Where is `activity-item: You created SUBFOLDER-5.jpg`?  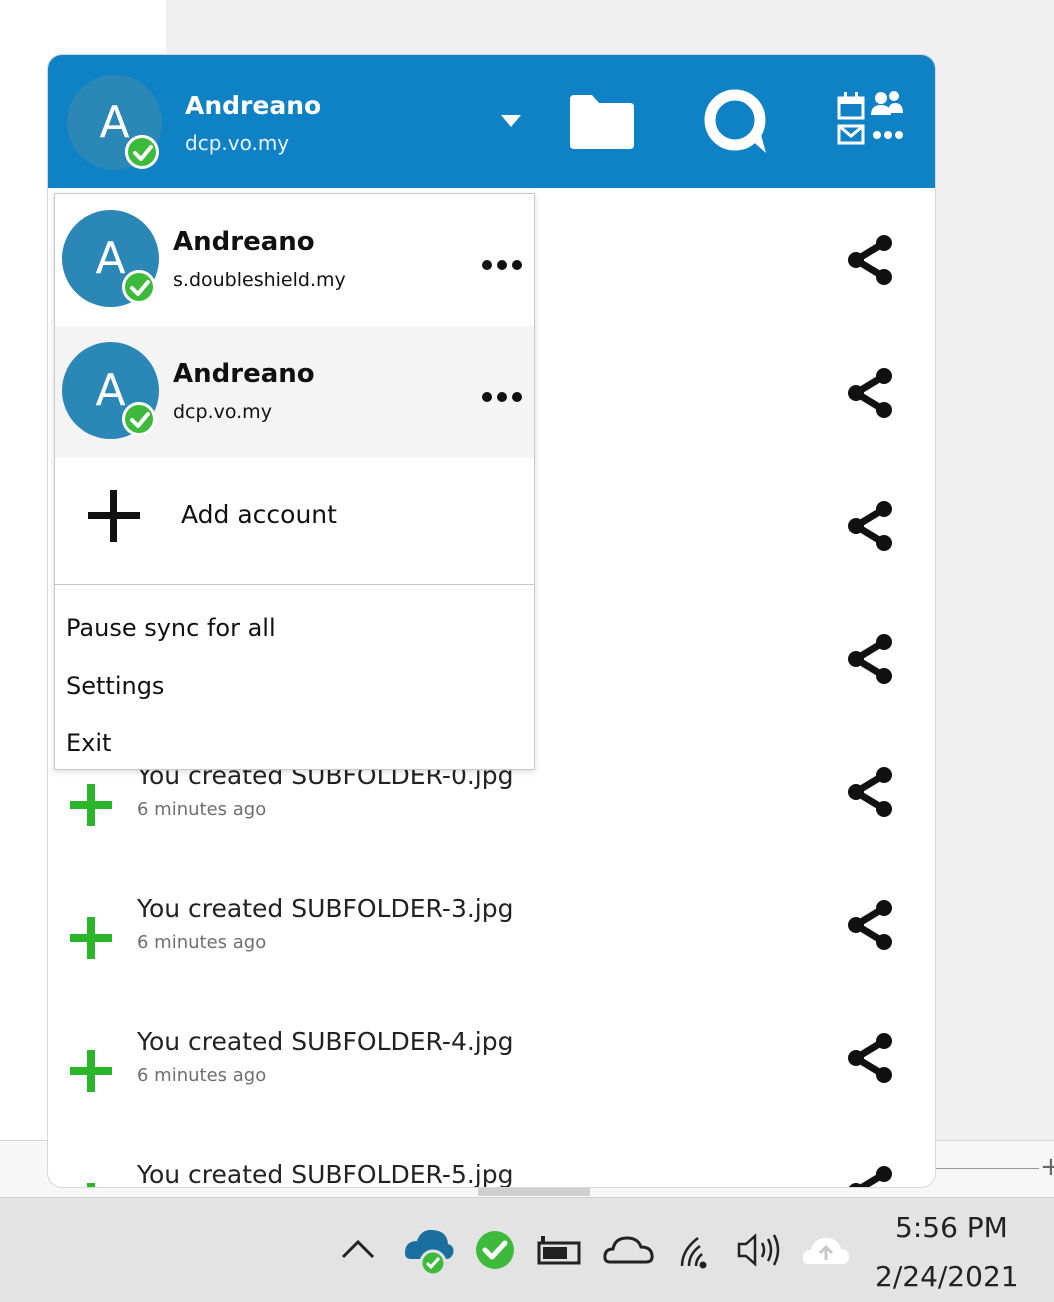 activity-item: You created SUBFOLDER-5.jpg is located at coordinates (491, 1153).